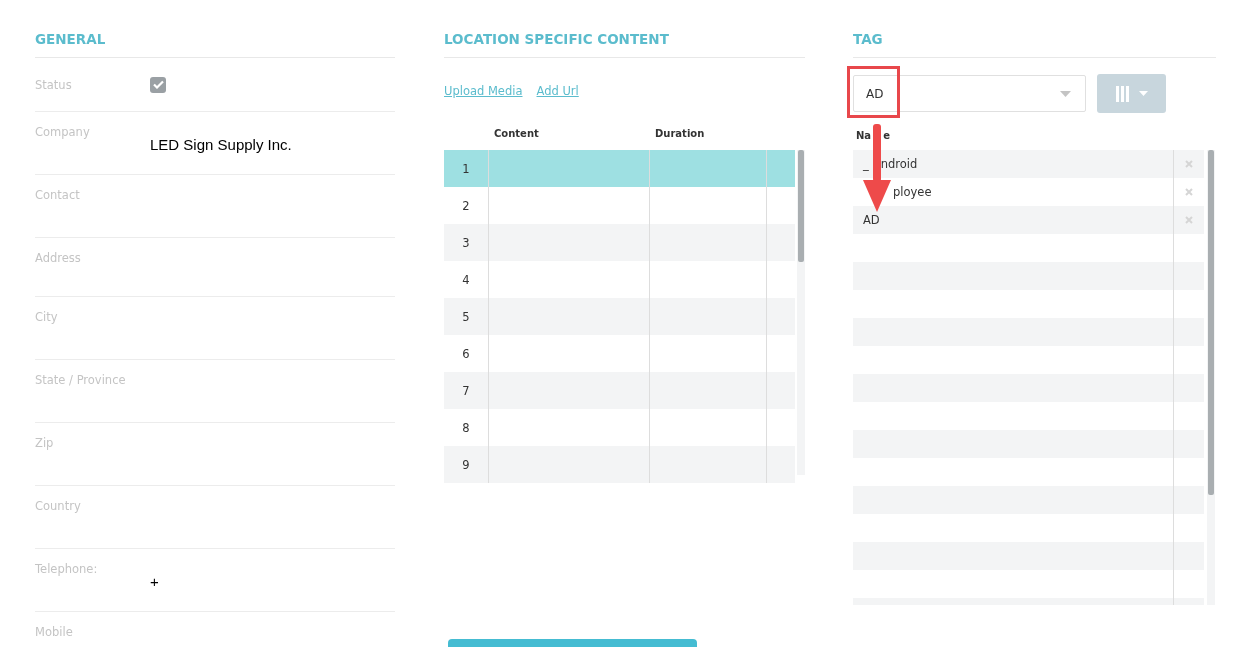  I want to click on field-label: Contact, so click(57, 194).